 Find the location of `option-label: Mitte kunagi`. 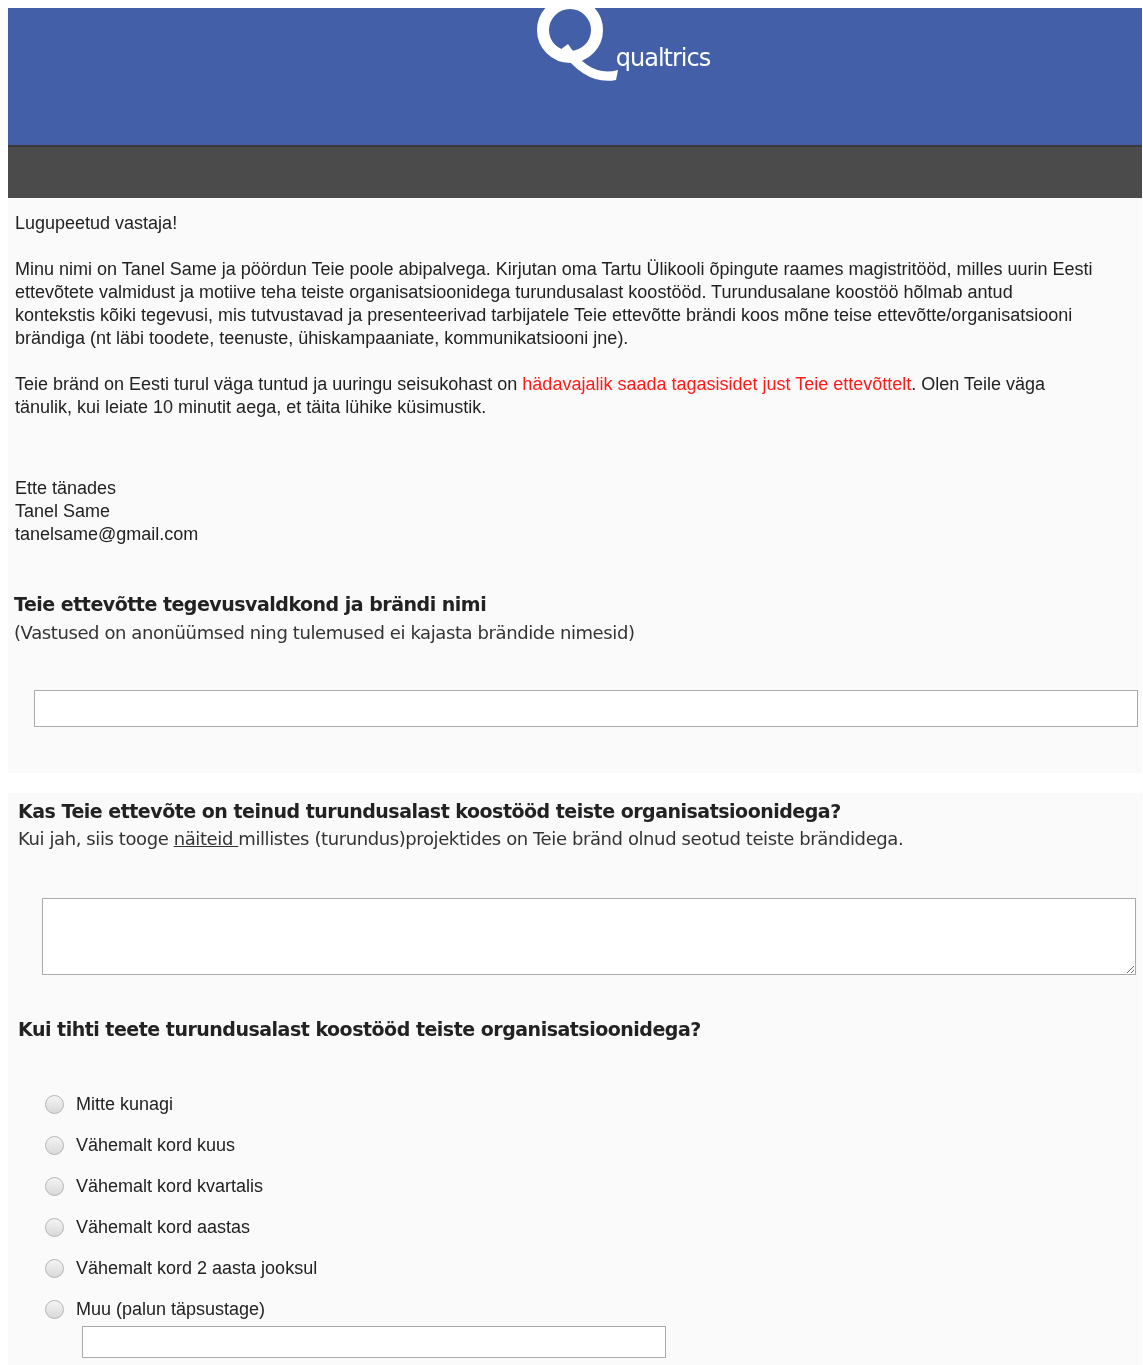

option-label: Mitte kunagi is located at coordinates (125, 1104).